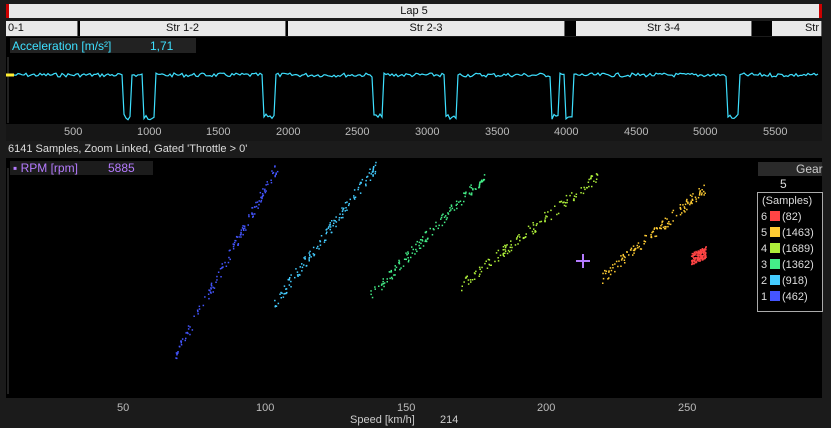  Describe the element at coordinates (797, 28) in the screenshot. I see `segment-4: Str` at that location.